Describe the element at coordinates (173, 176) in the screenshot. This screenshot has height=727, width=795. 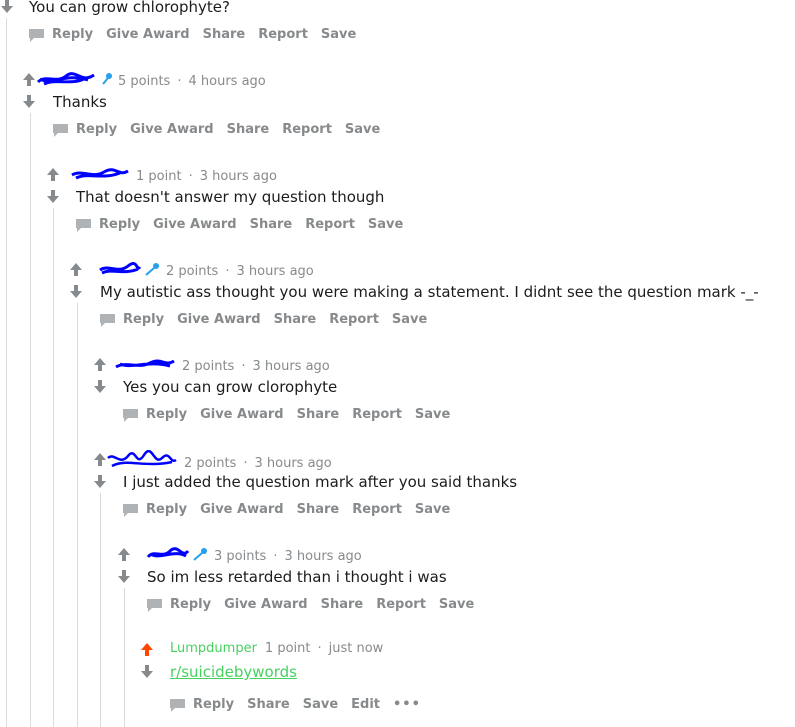
I see `comment-meta: 1 point · 3 hours ago` at that location.